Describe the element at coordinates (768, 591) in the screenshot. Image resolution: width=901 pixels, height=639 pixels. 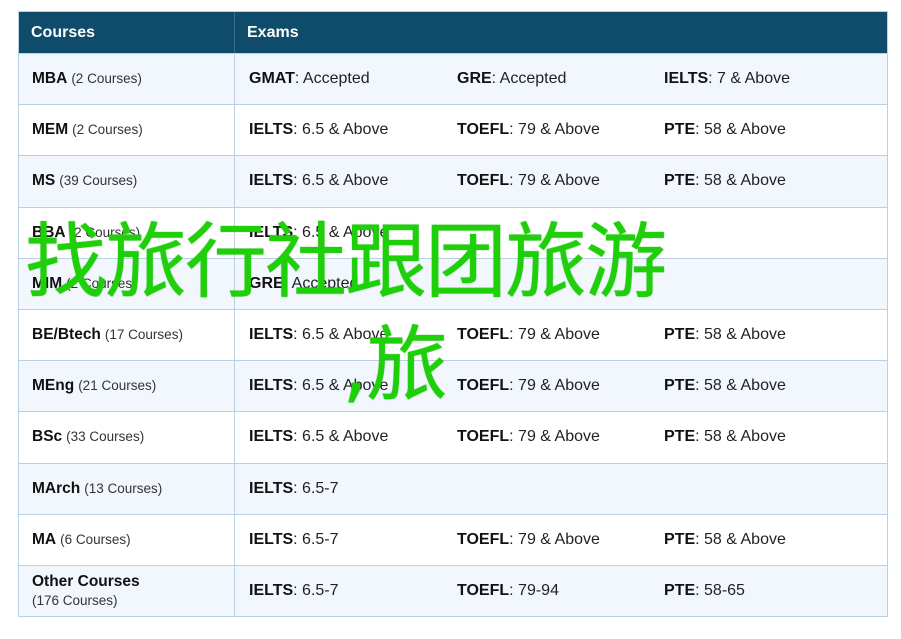
I see `exam-requirement: PTE: 58-65` at that location.